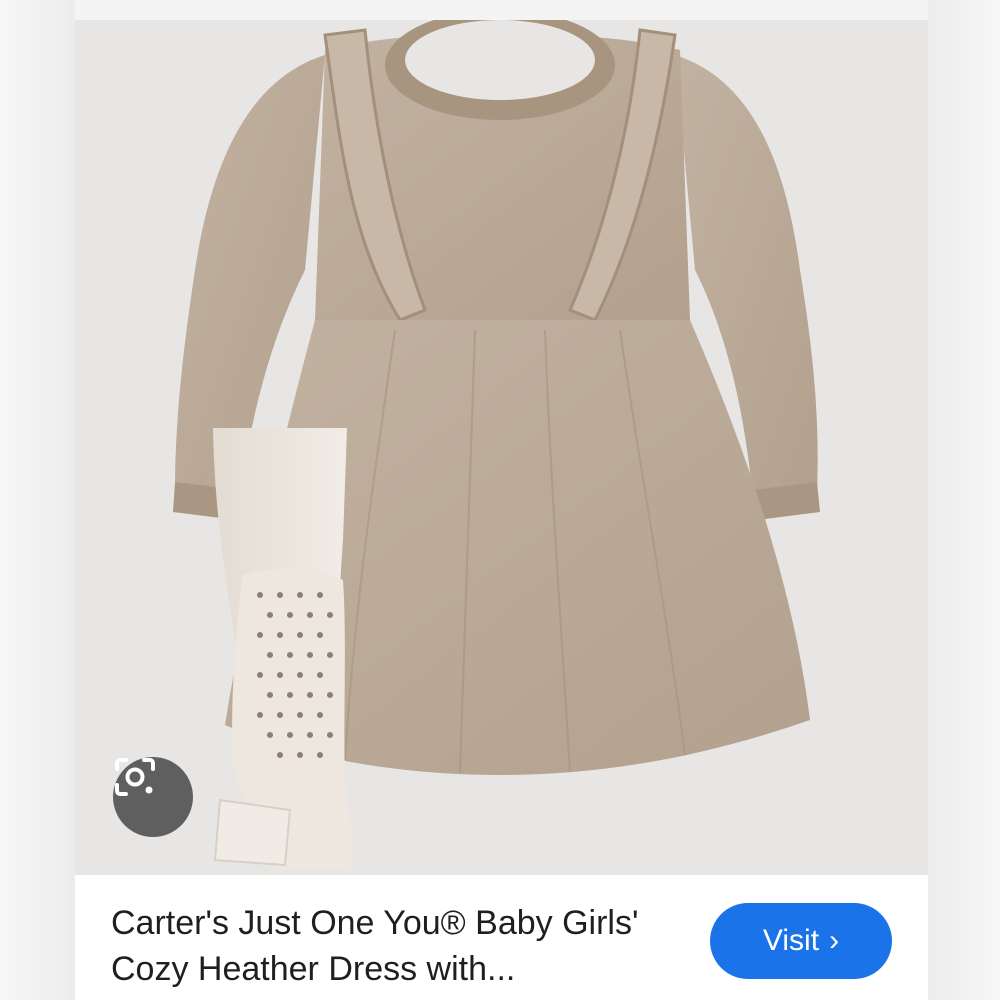 This screenshot has height=1000, width=1000. I want to click on left-margin, so click(37, 500).